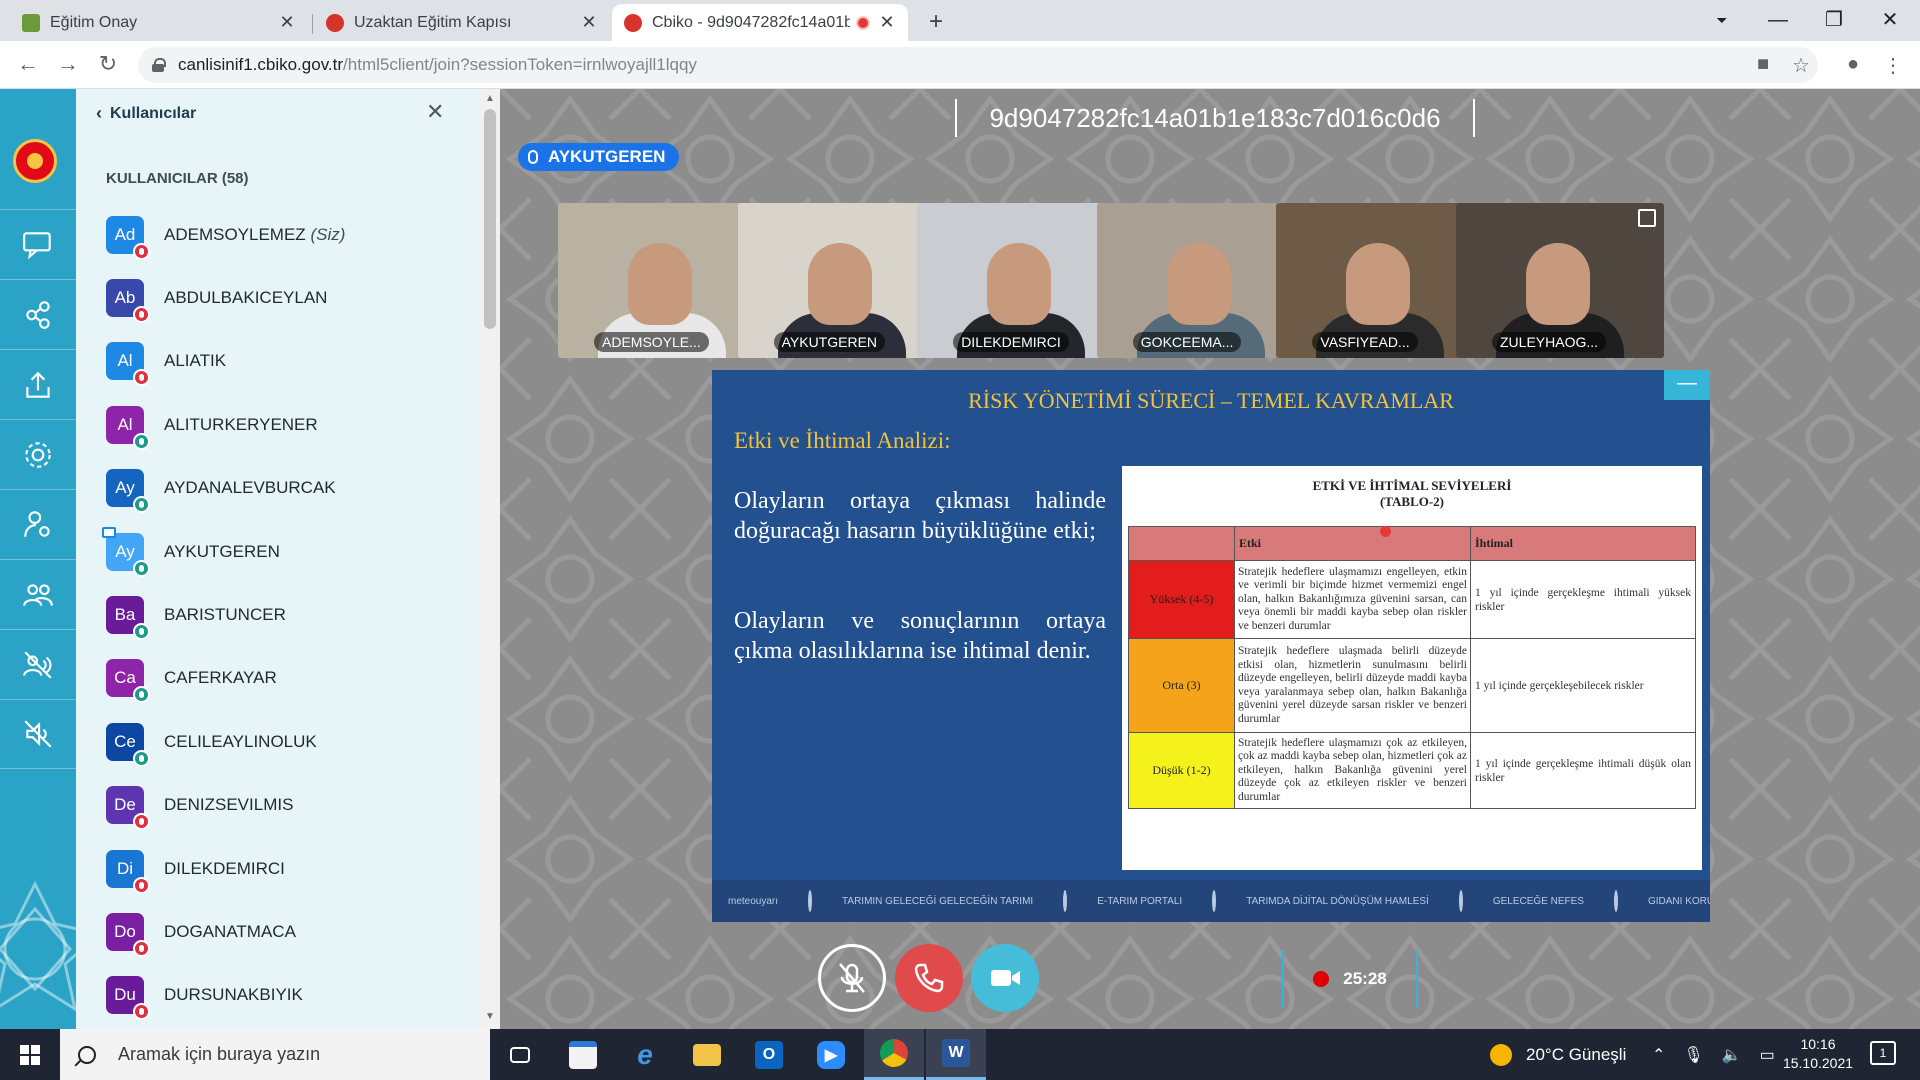 The image size is (1920, 1080). I want to click on upload-button, so click(38, 384).